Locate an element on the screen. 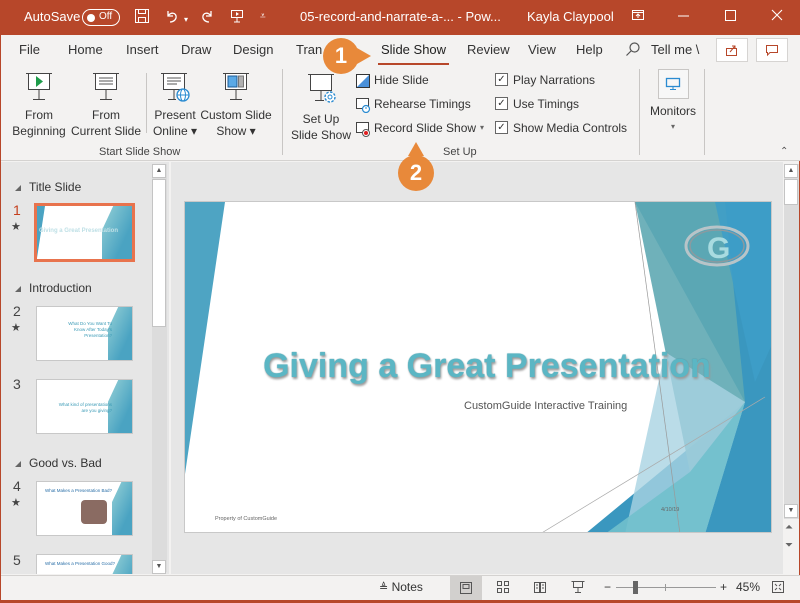 Image resolution: width=800 pixels, height=603 pixels. share-button is located at coordinates (732, 50).